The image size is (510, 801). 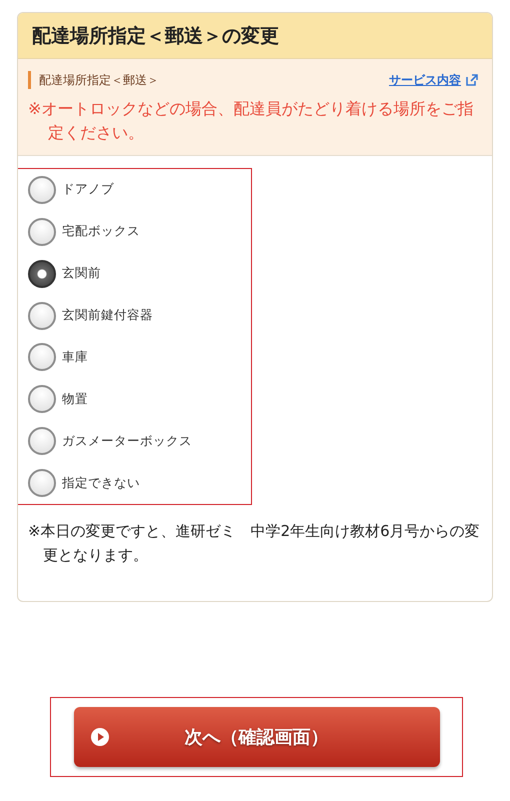 What do you see at coordinates (251, 121) in the screenshot?
I see `notice-text: ※オートロックなどの場合、配達員がたどり着ける場所をご指定ください。` at bounding box center [251, 121].